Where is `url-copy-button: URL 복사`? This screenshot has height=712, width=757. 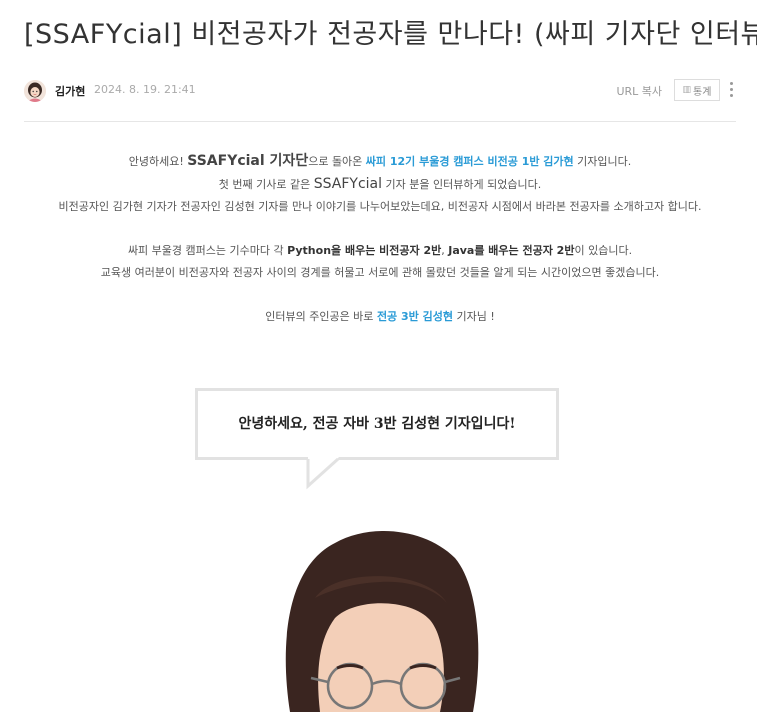 url-copy-button: URL 복사 is located at coordinates (639, 91).